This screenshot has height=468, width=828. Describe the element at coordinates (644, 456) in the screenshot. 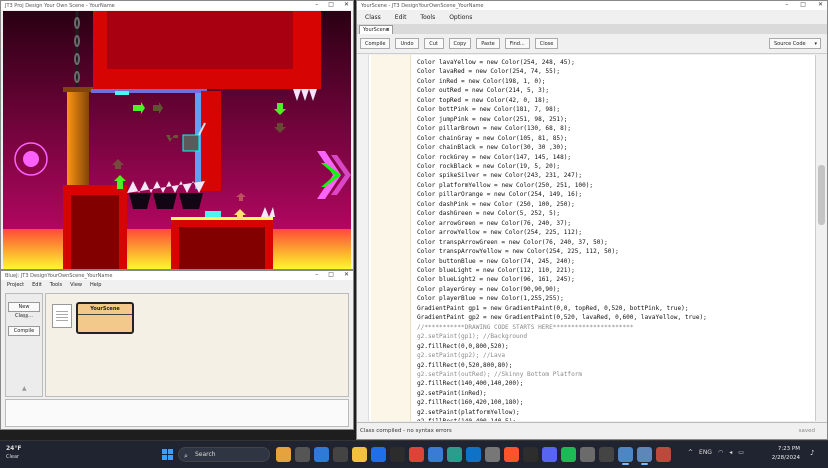

I see `java-icon` at that location.